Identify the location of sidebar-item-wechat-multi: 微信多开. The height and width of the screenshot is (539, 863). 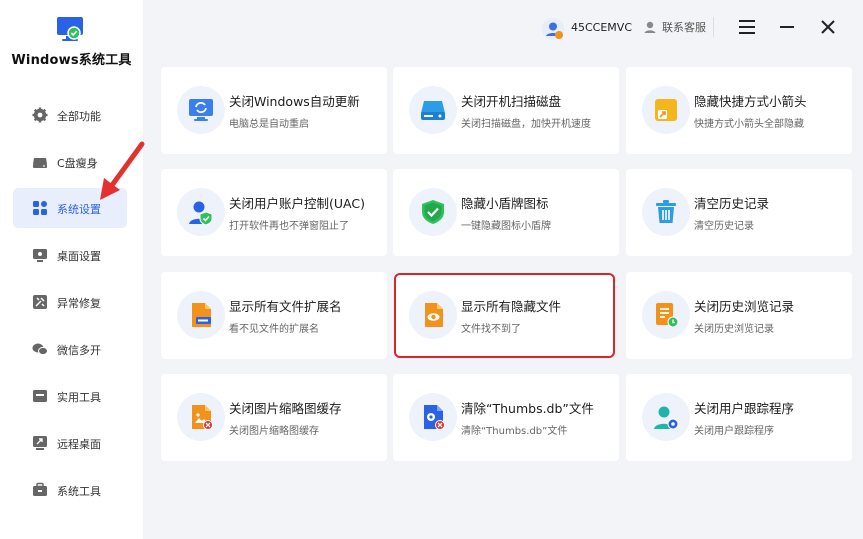
(70, 349).